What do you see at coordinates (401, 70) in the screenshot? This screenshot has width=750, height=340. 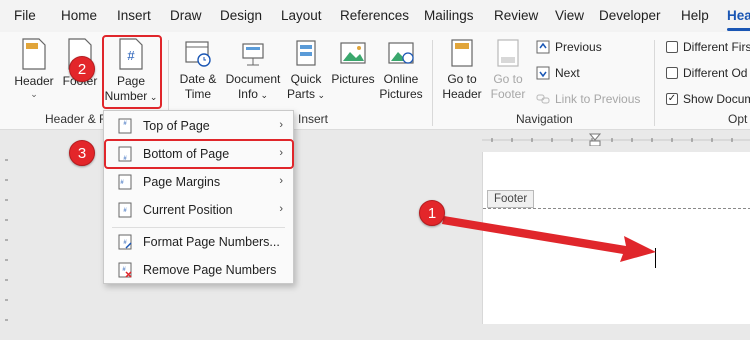 I see `online-pictures-button: Online Pictures` at bounding box center [401, 70].